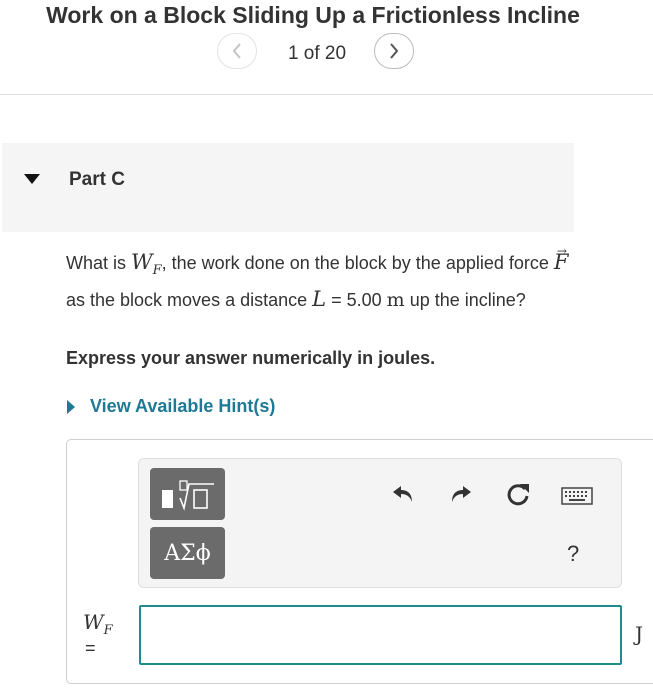  I want to click on reset-button, so click(518, 494).